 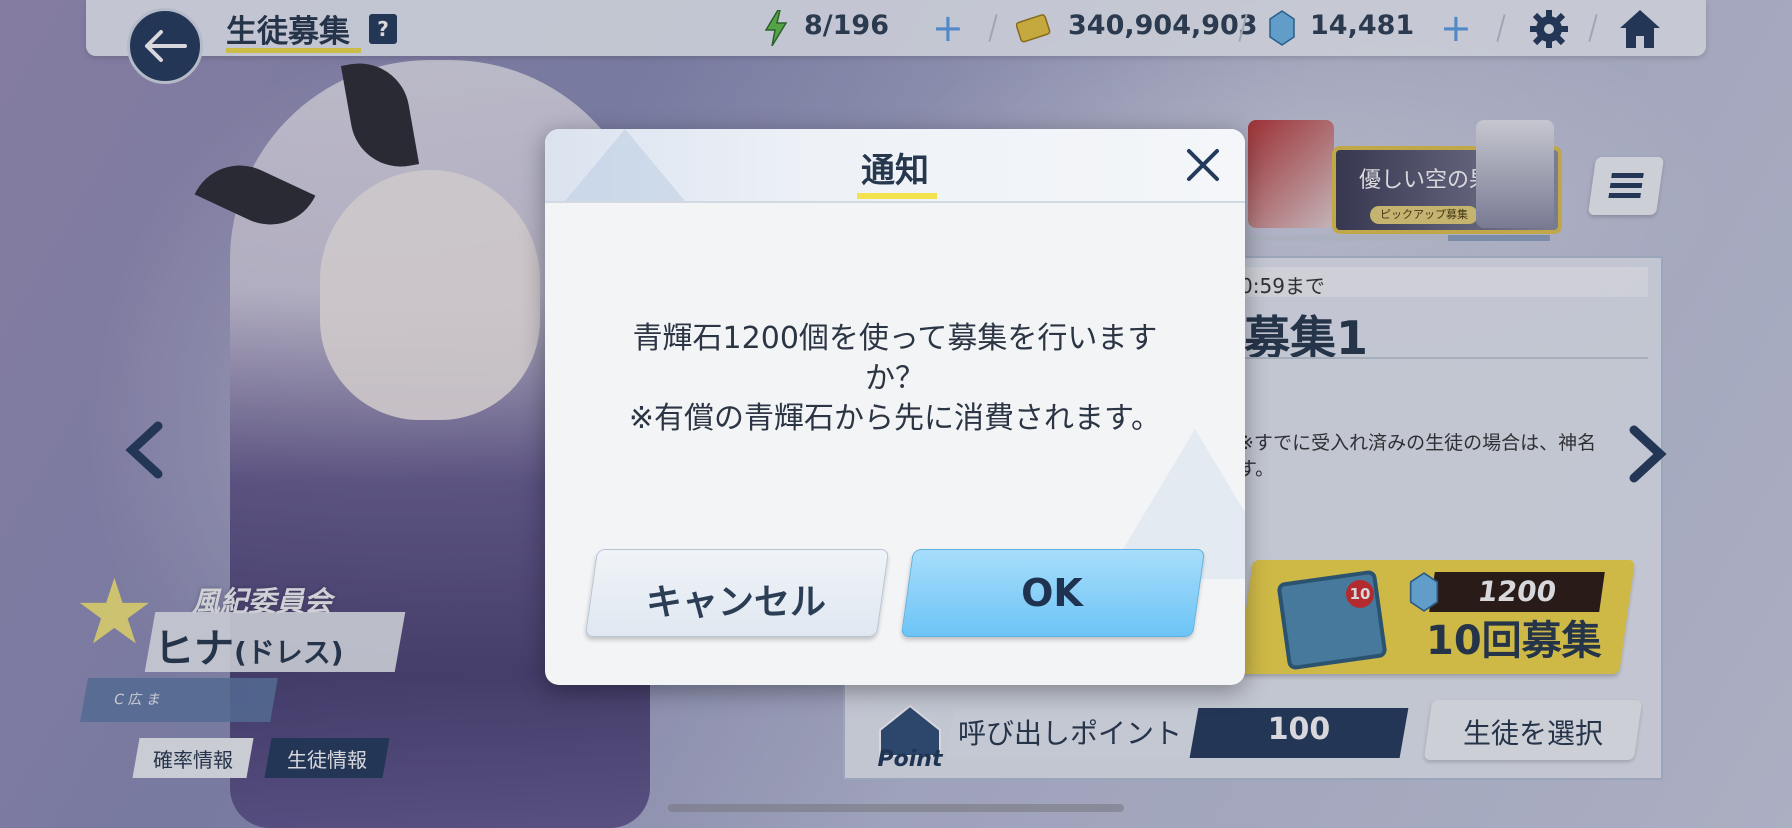 I want to click on dialog-message-line: か？, so click(x=895, y=378).